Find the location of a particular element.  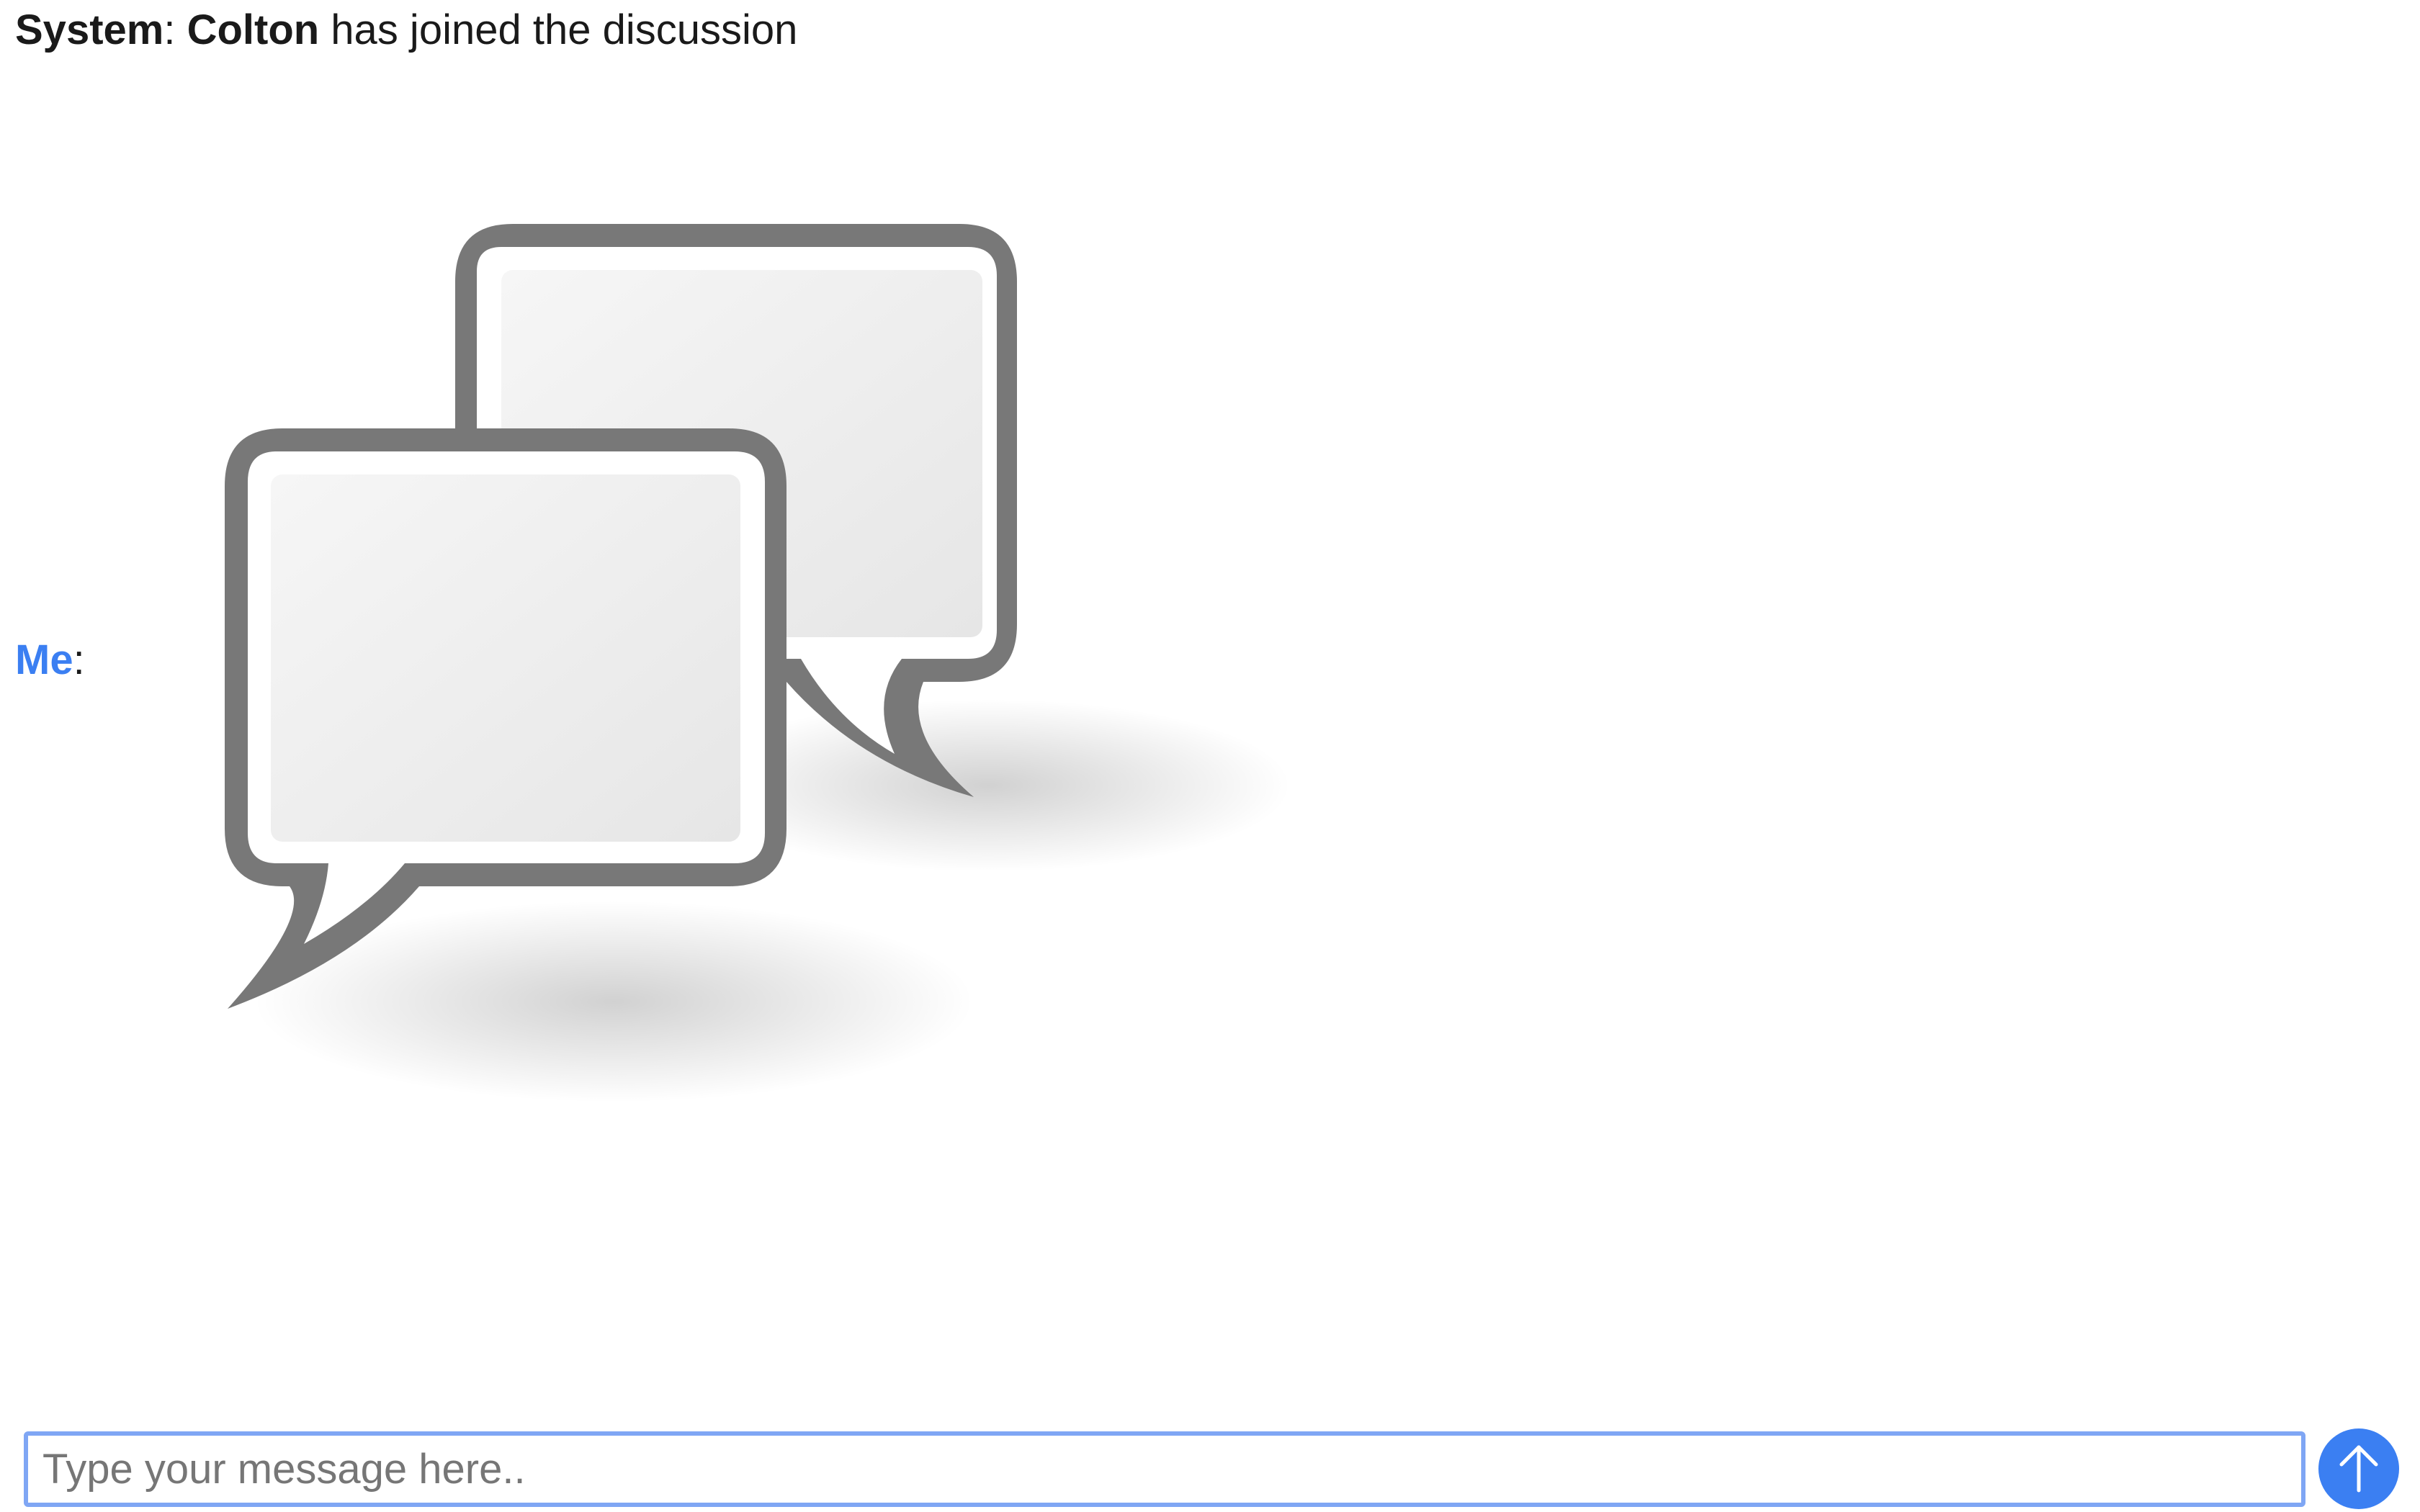

send-button is located at coordinates (2358, 1468).